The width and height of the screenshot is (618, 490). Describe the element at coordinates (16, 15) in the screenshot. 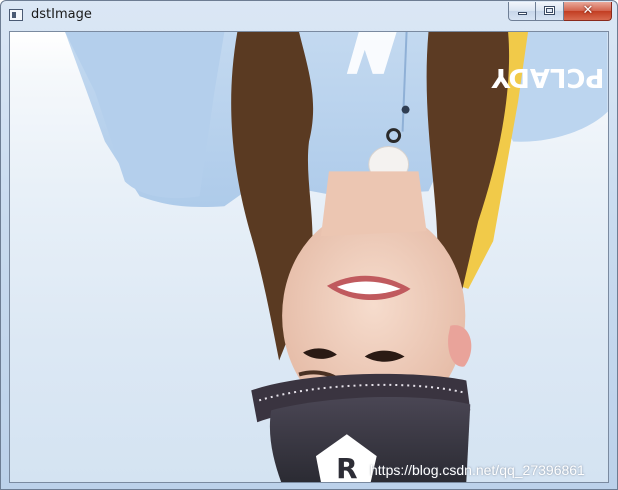

I see `window-app-icon` at that location.